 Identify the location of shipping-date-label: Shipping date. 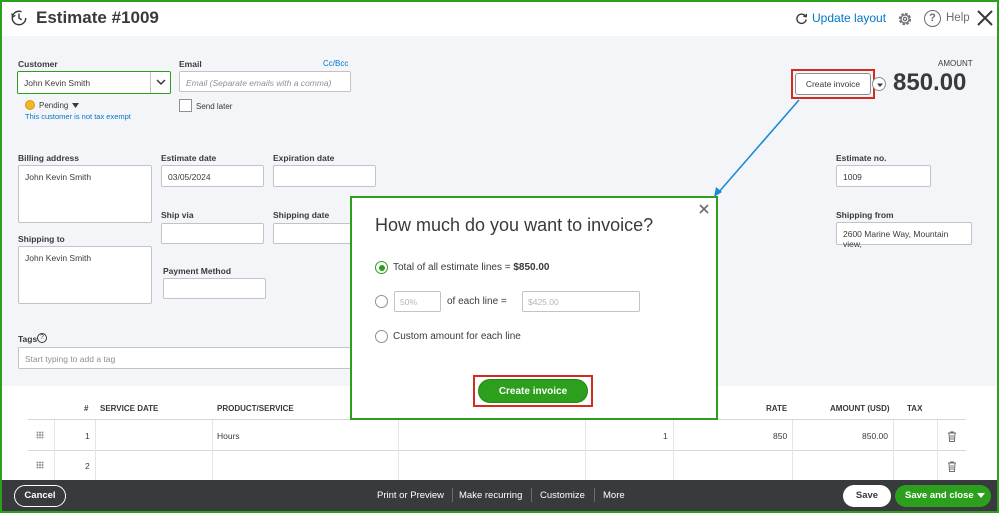
(301, 215).